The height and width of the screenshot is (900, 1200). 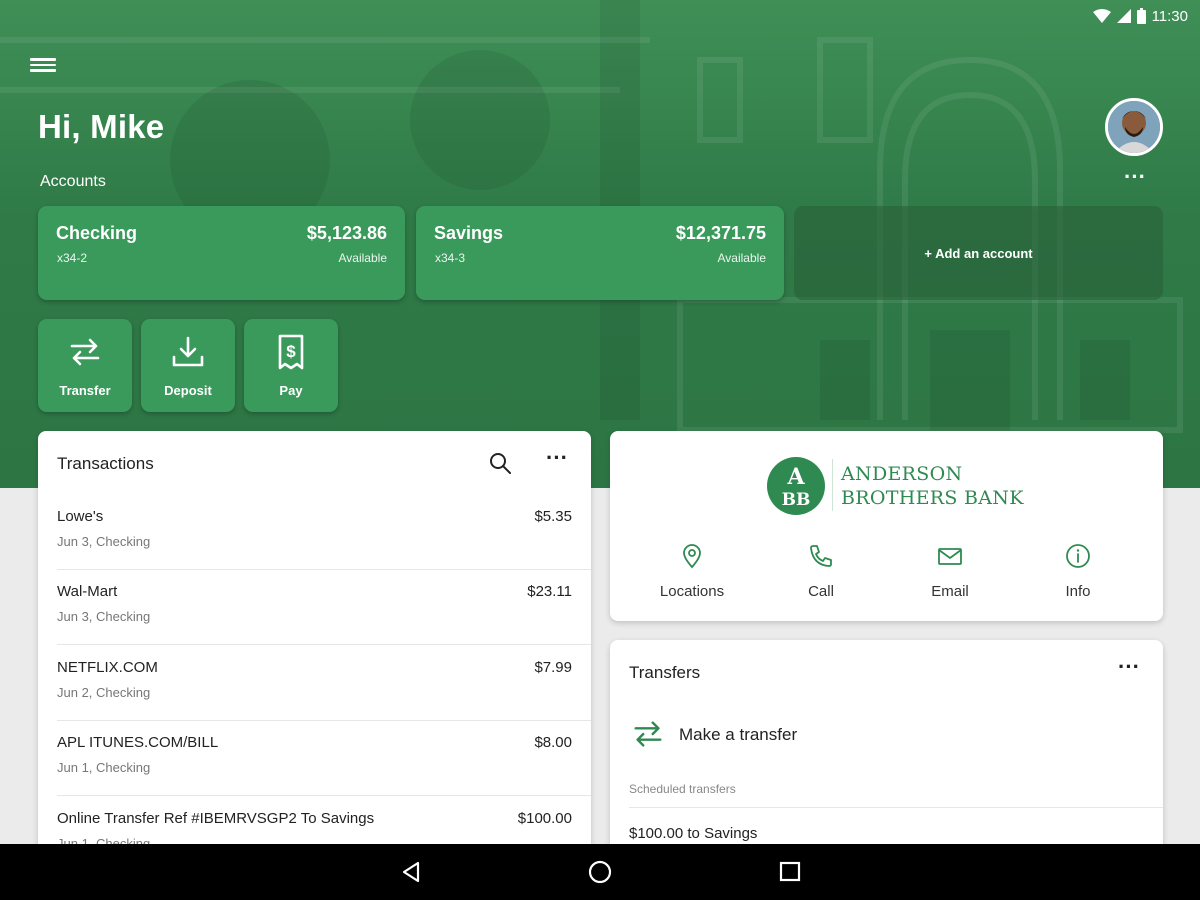 I want to click on transaction-description: Wal-Mart, so click(x=87, y=591).